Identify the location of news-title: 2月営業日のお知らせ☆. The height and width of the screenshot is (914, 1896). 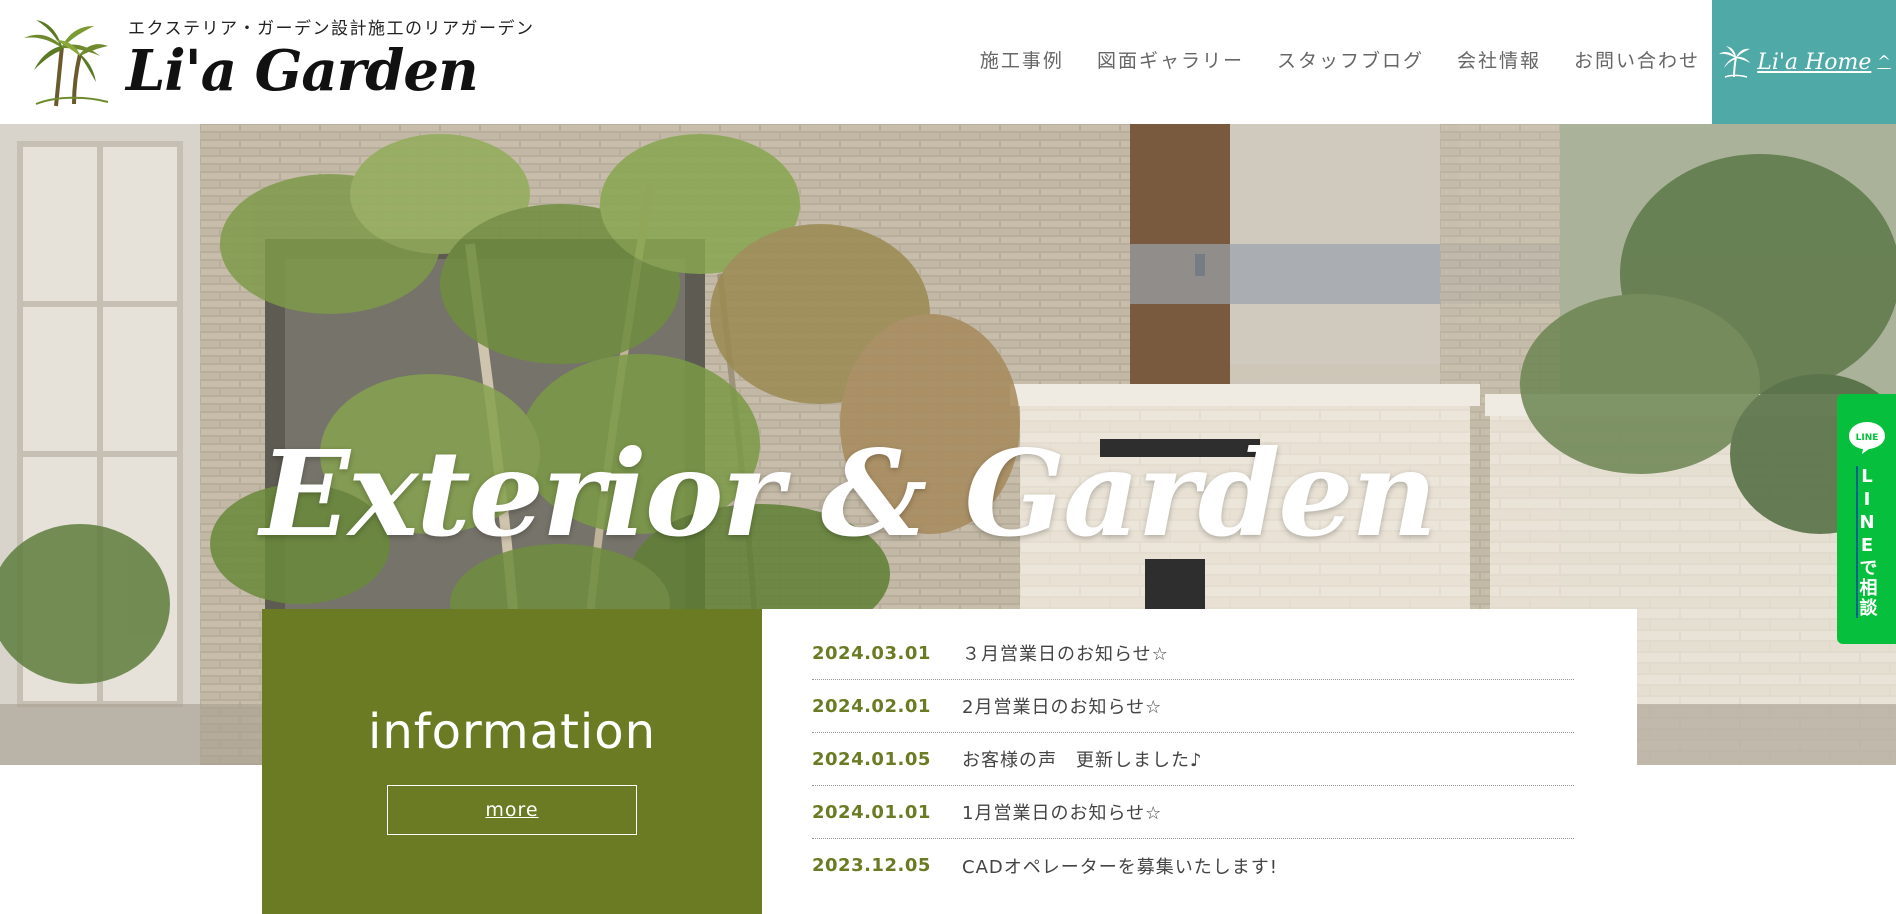
(1062, 706).